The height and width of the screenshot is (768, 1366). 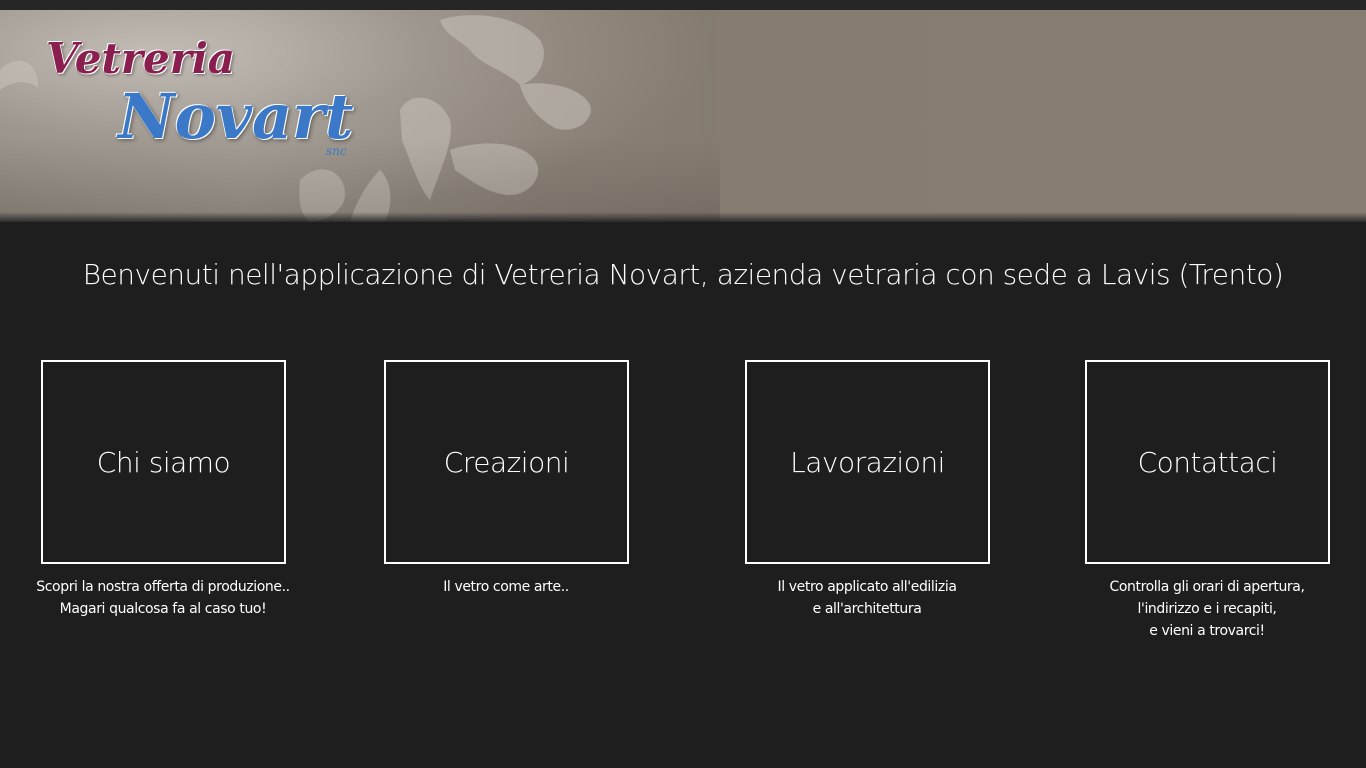 I want to click on tile-label: Contattaci, so click(x=1207, y=462).